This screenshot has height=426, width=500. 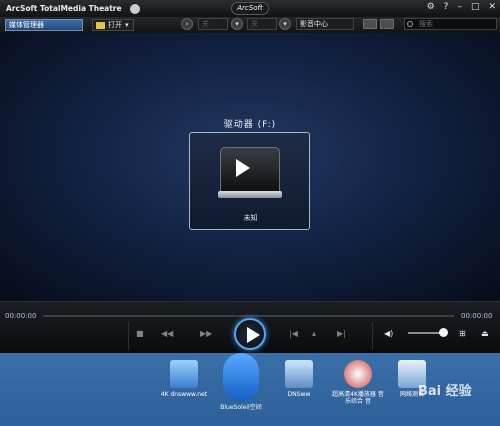 I want to click on stop-icon: ■, so click(x=140, y=333).